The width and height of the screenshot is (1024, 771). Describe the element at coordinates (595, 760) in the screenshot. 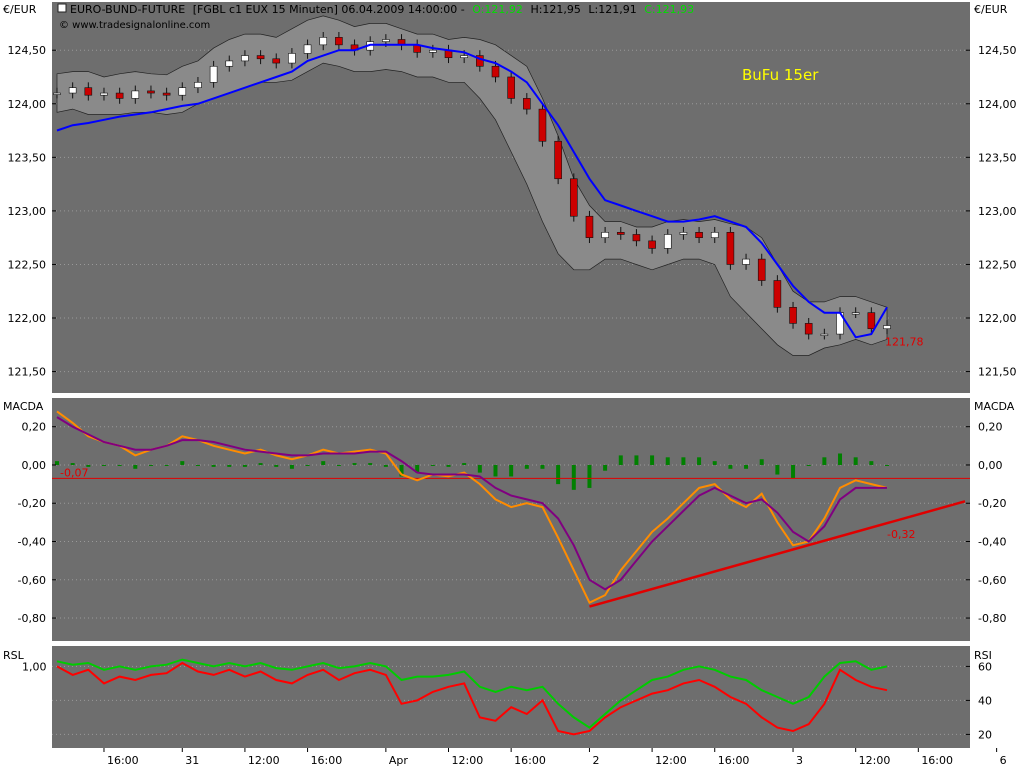

I see `time-tick-label: 2` at that location.